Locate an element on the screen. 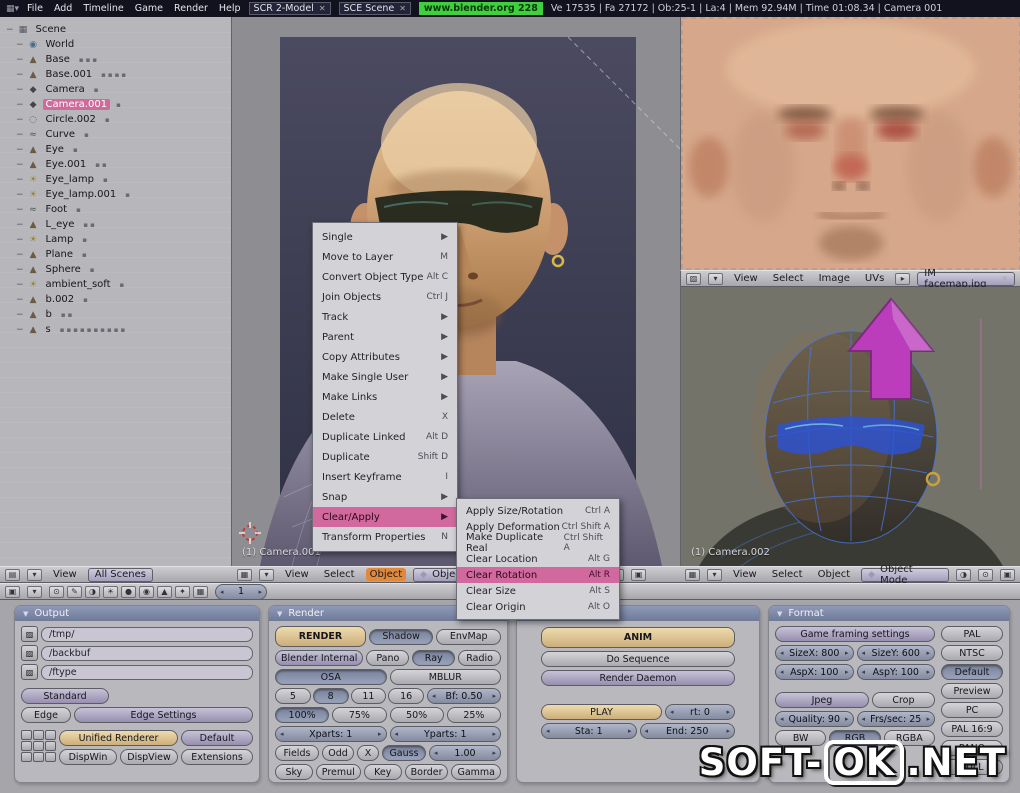  osa-value-button: 16 is located at coordinates (406, 696).